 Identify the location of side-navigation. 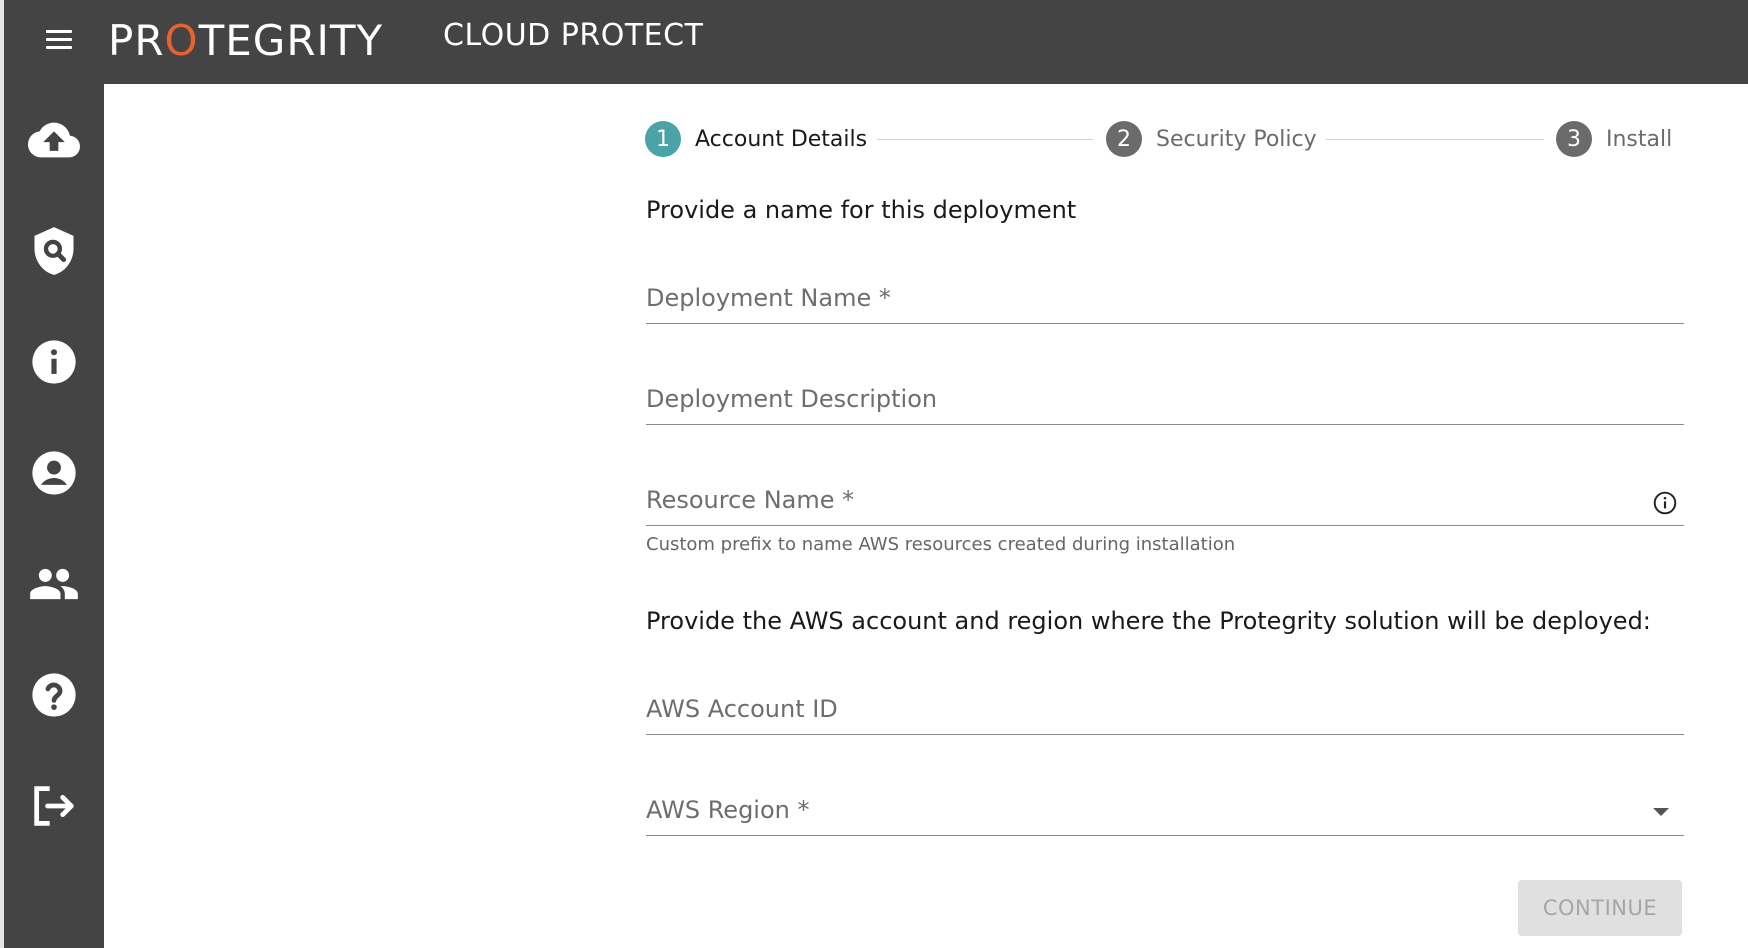
(54, 516).